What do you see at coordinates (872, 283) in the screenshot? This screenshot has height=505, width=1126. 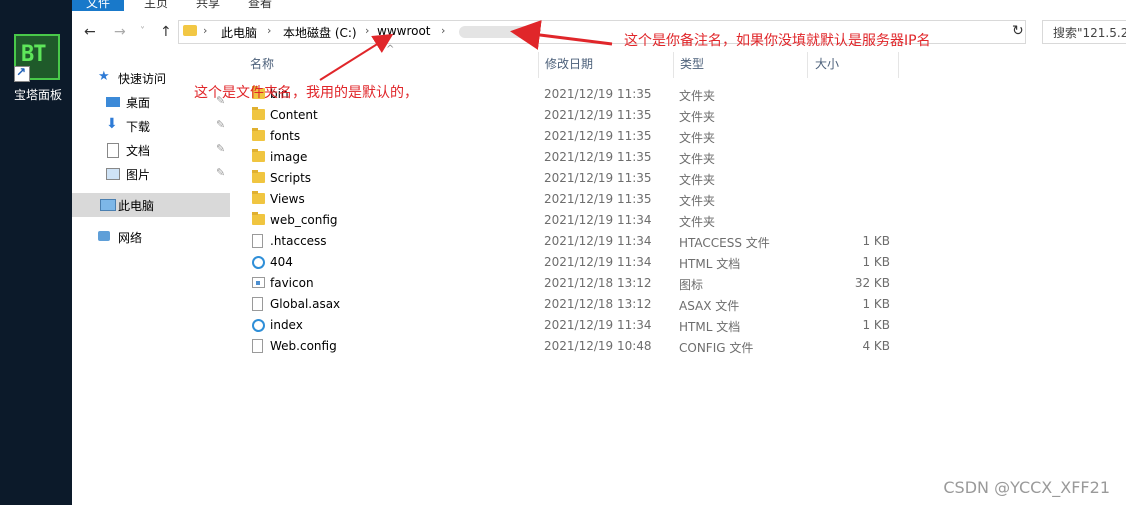 I see `file-size: 32 KB` at bounding box center [872, 283].